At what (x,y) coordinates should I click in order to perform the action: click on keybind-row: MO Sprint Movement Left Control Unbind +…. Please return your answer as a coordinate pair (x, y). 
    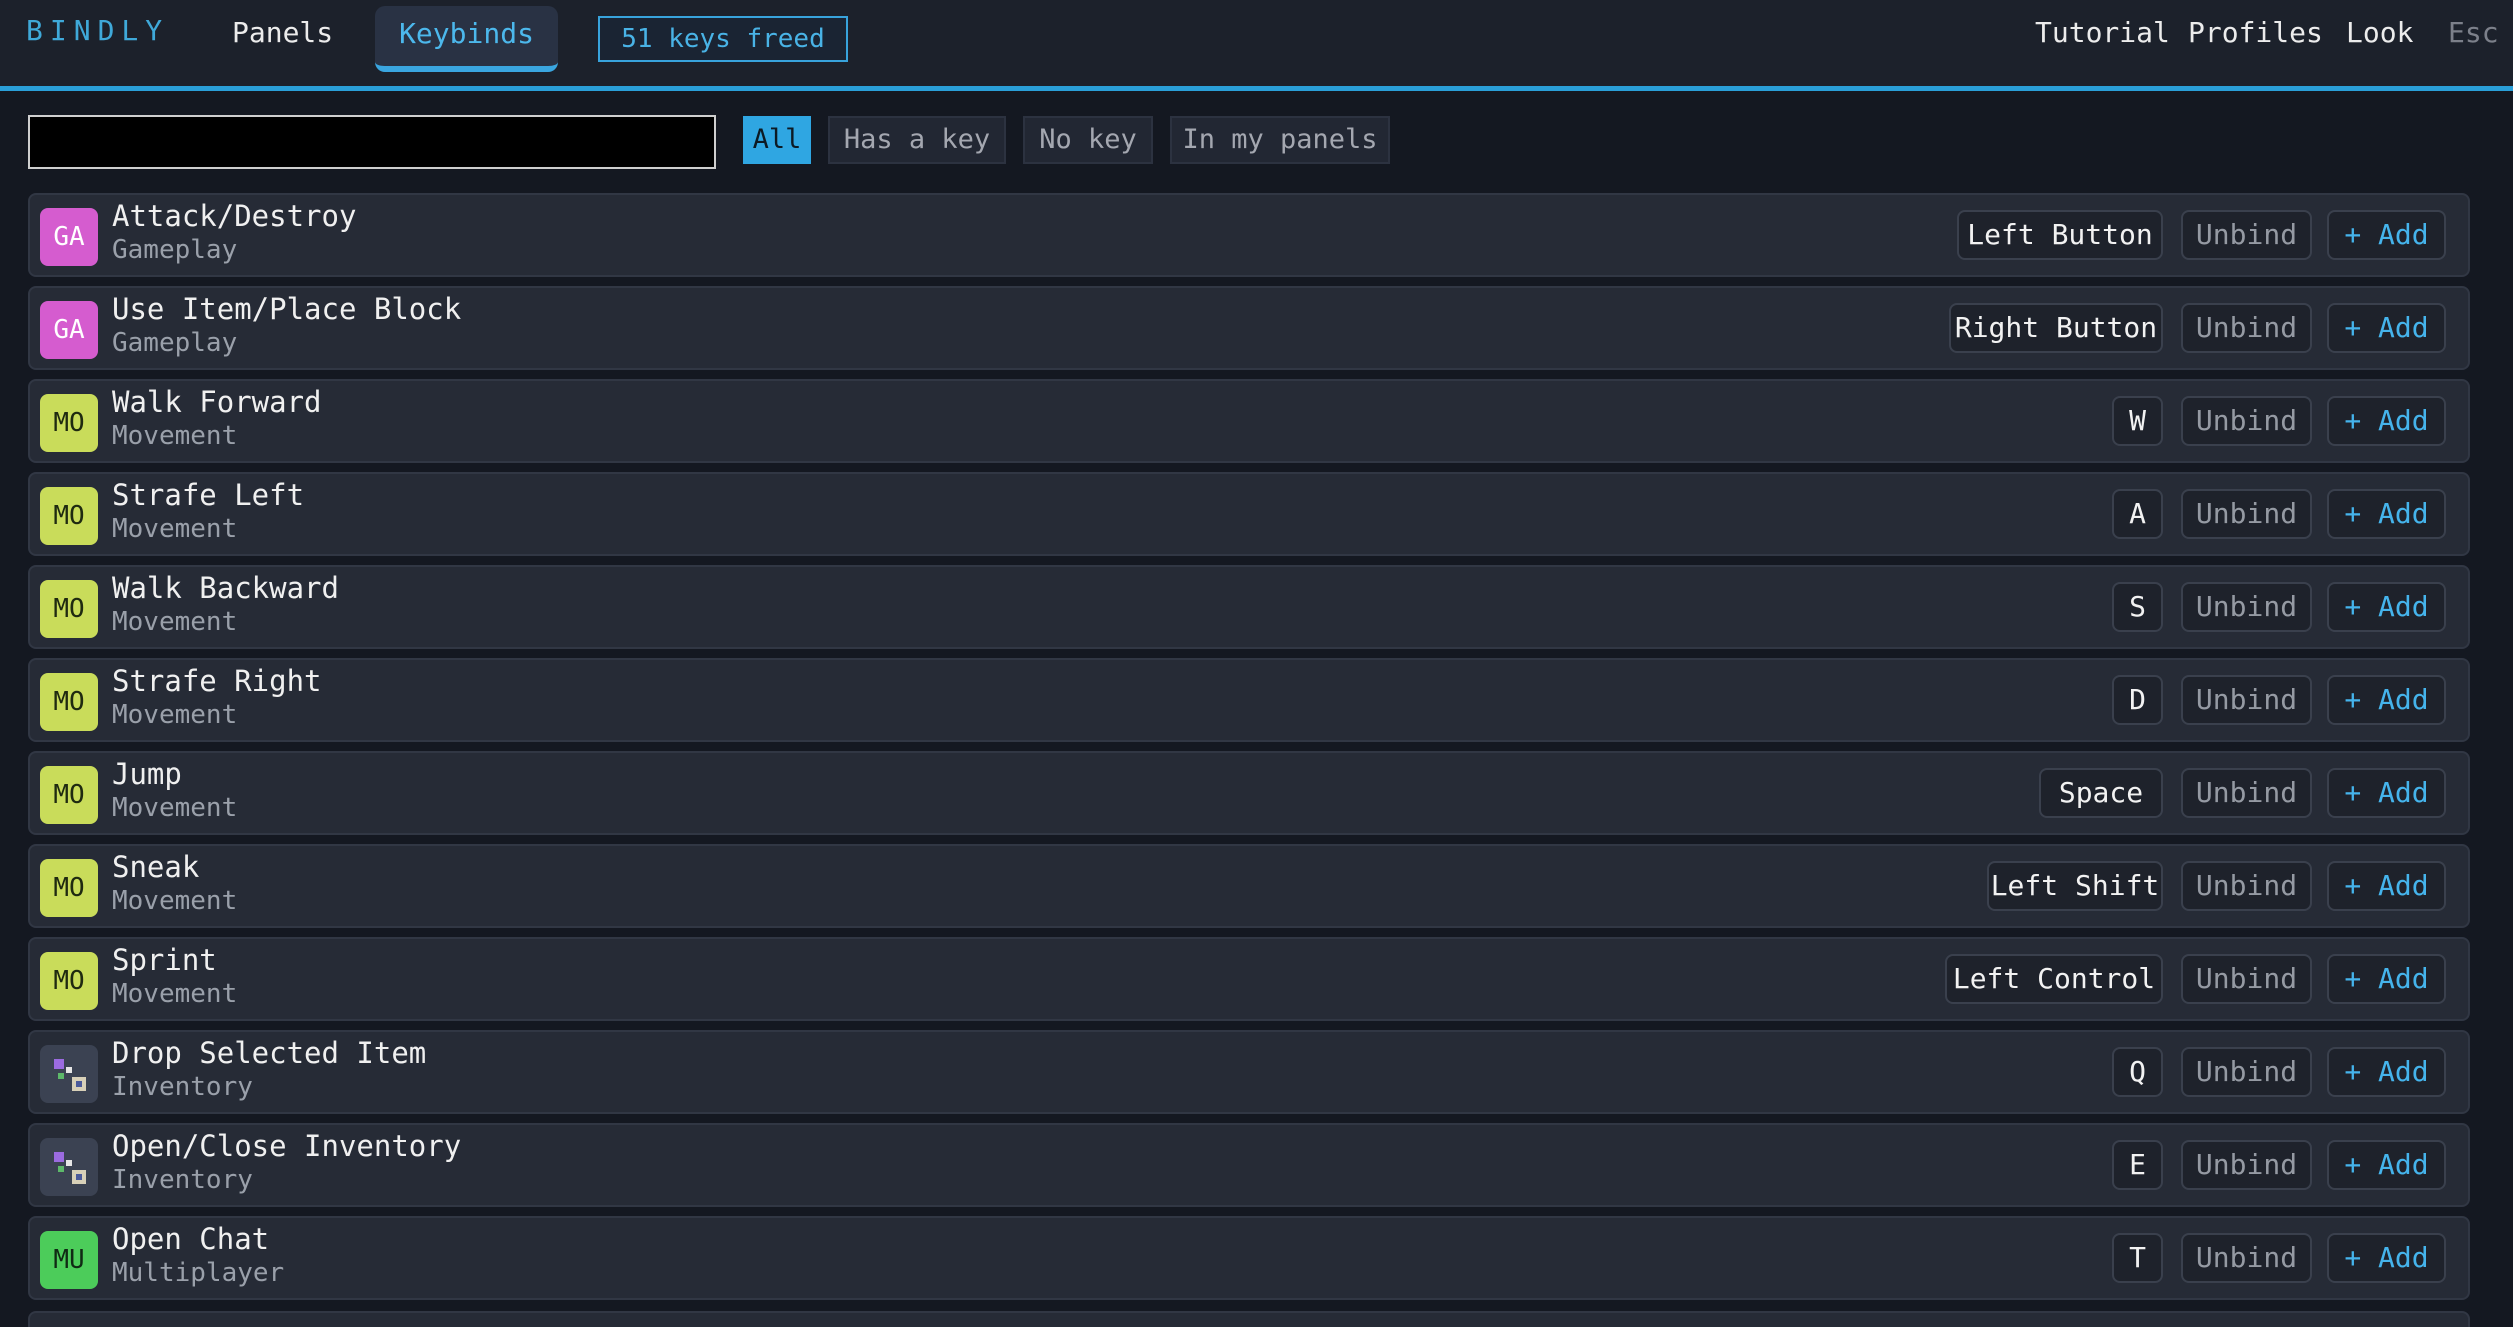
    Looking at the image, I should click on (1249, 979).